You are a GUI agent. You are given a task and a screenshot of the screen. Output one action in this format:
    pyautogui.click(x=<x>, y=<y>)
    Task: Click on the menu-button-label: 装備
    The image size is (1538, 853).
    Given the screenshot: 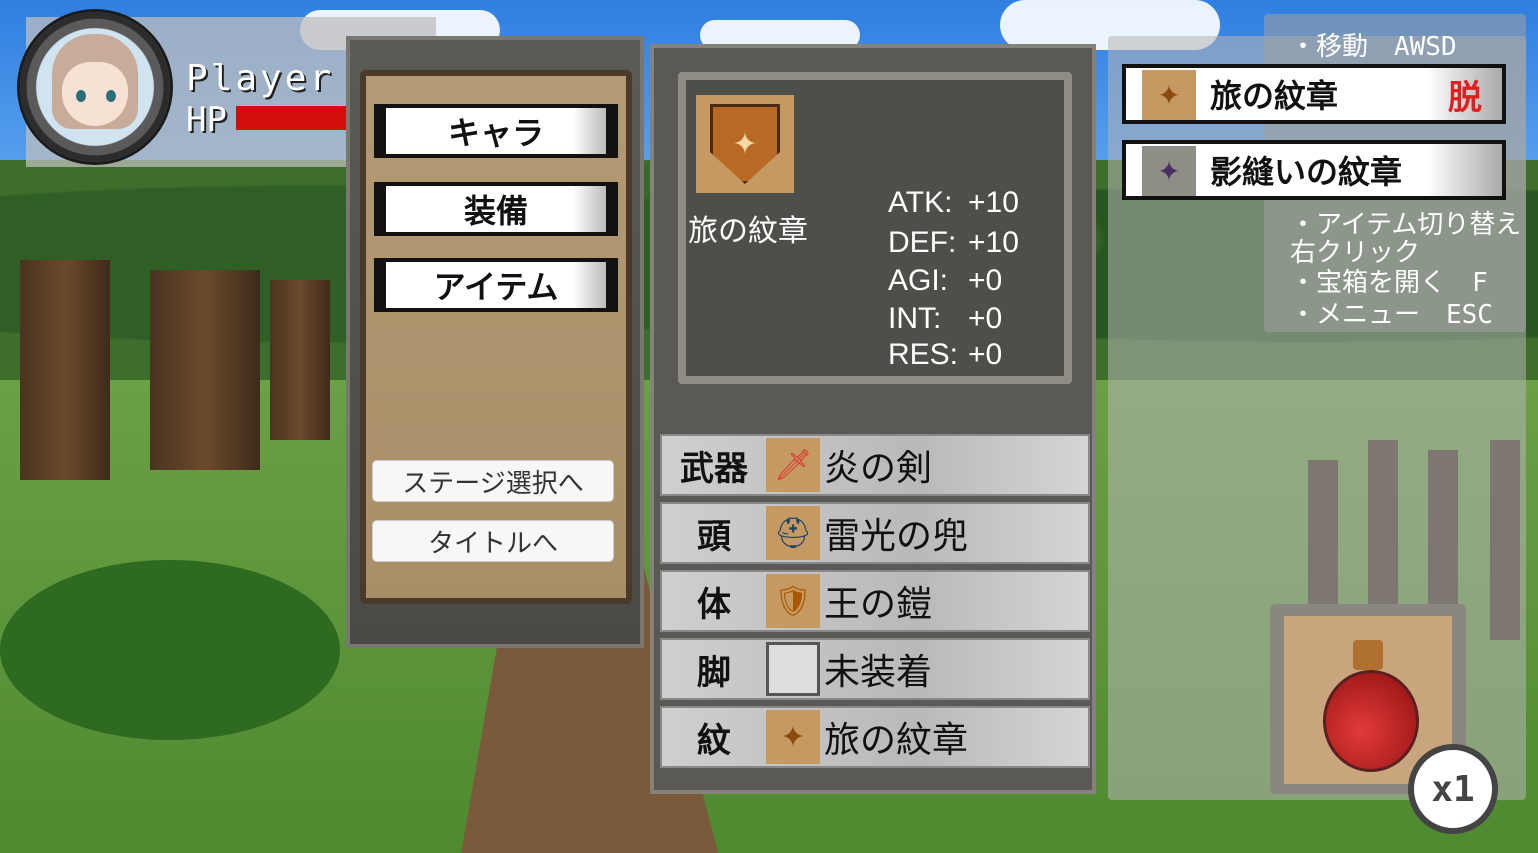 What is the action you would take?
    pyautogui.click(x=496, y=209)
    